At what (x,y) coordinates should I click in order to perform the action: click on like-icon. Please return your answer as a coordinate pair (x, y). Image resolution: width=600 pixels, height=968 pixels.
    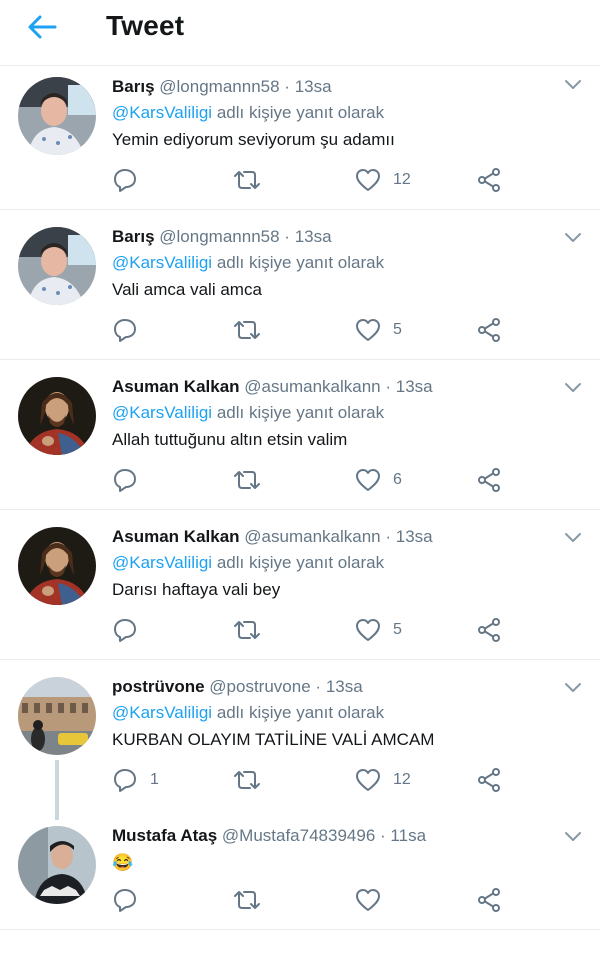
    Looking at the image, I should click on (368, 480).